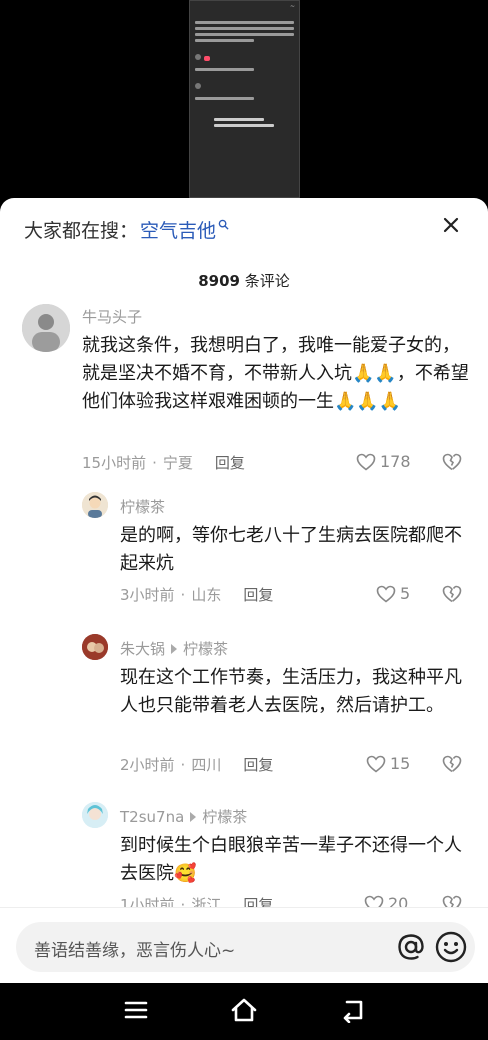  Describe the element at coordinates (267, 281) in the screenshot. I see `comment-count-suffix: 条评论` at that location.